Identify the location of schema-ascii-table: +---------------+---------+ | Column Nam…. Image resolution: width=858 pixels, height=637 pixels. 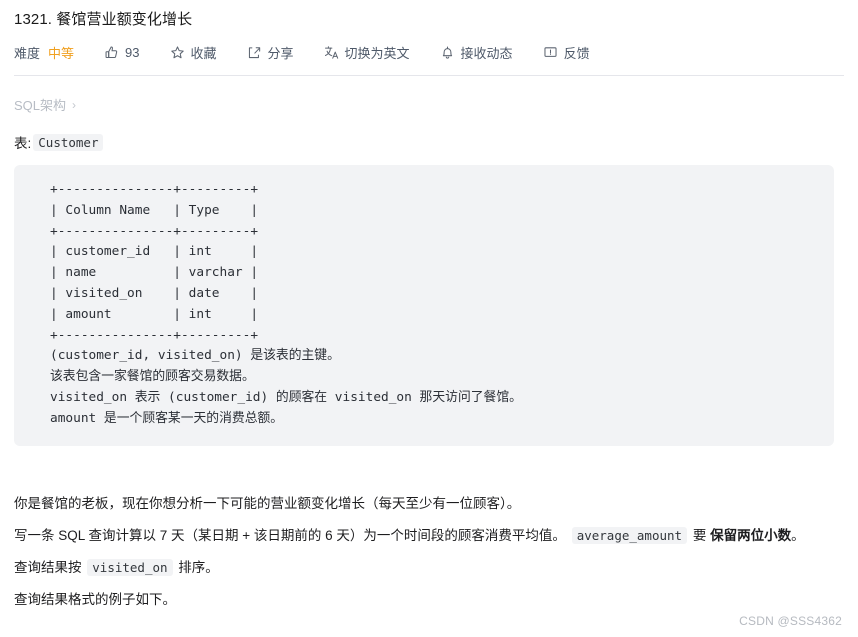
(154, 262).